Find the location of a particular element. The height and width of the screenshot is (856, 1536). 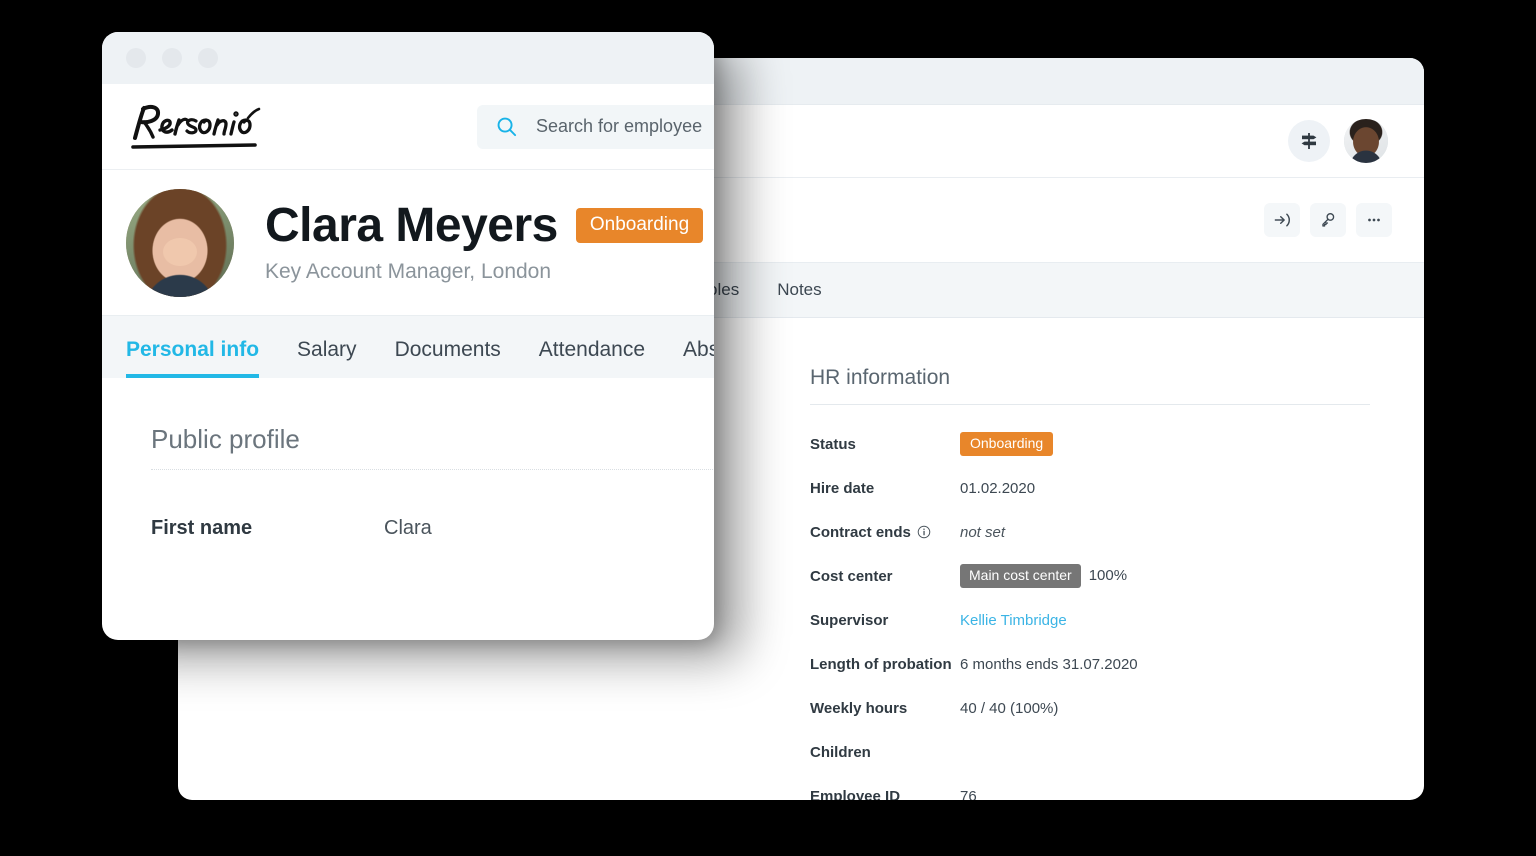

hr-label-supervisor: Supervisor is located at coordinates (849, 620).